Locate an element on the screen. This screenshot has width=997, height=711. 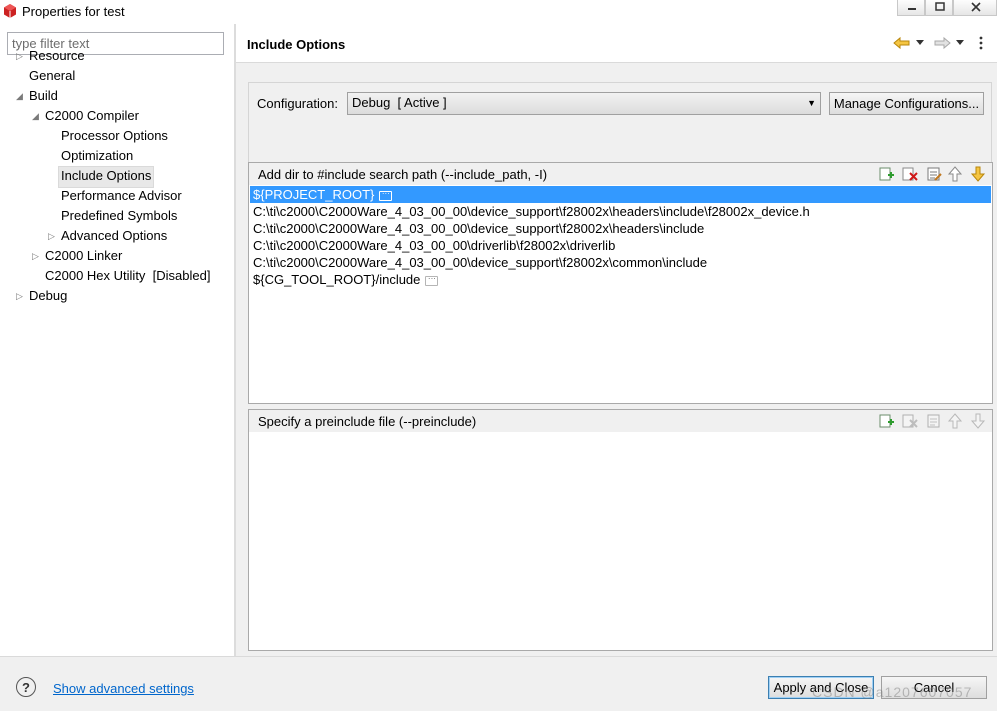
tree-item-c2000-compiler: C2000 Compiler is located at coordinates (92, 116).